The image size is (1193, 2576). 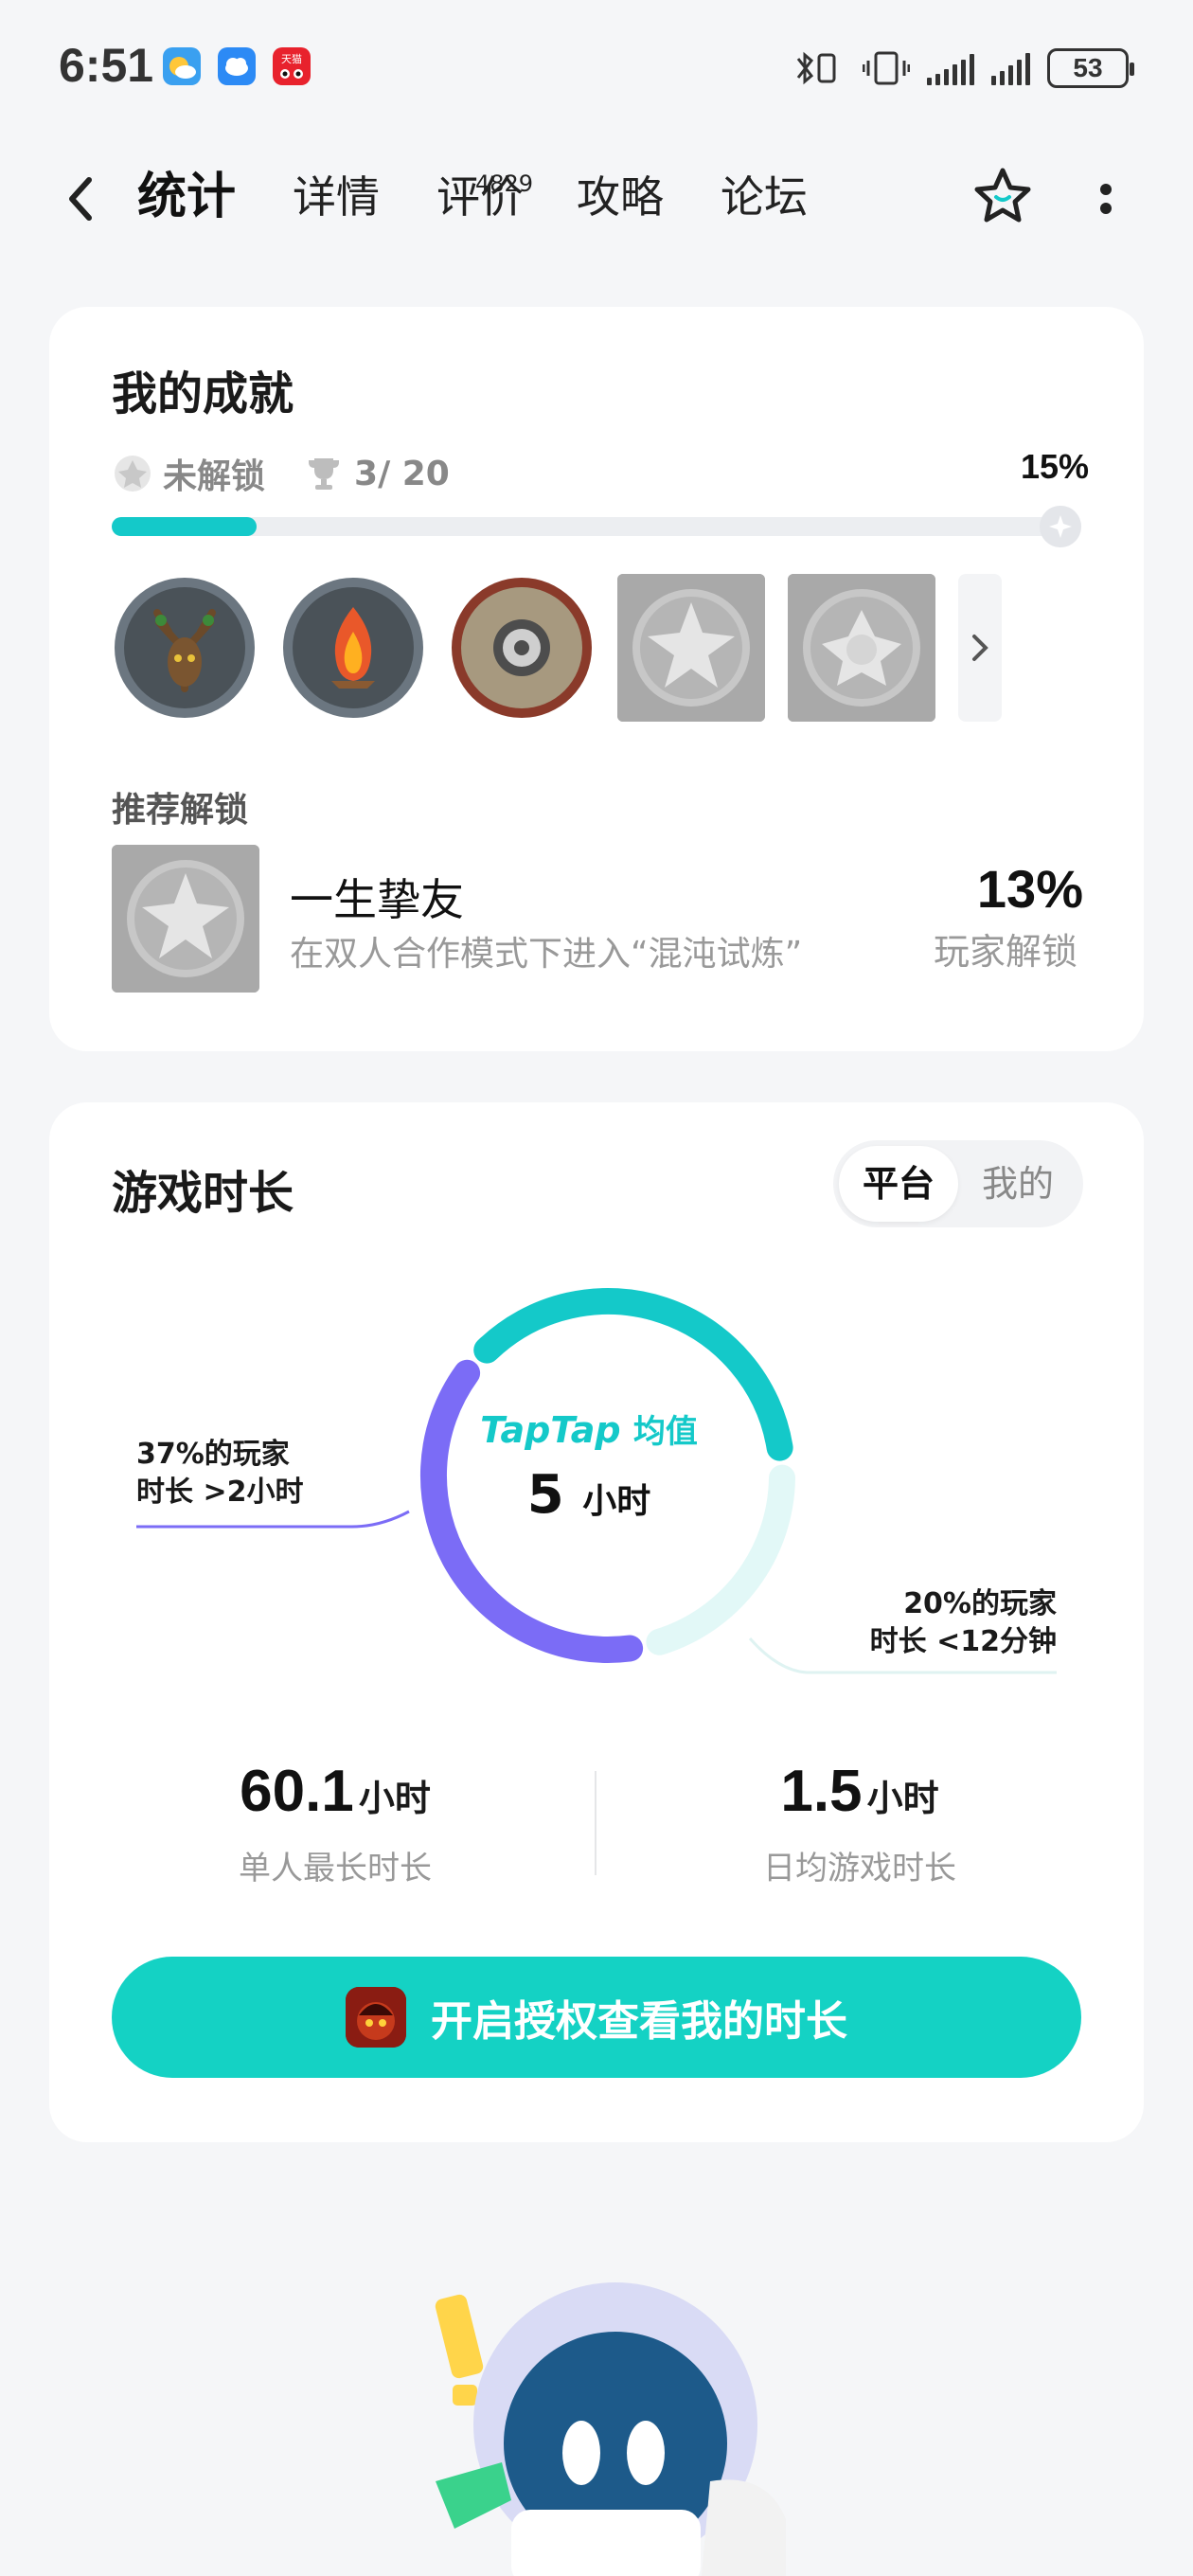 I want to click on authorize-playtime-label: 开启授权查看我的时长, so click(x=639, y=2021).